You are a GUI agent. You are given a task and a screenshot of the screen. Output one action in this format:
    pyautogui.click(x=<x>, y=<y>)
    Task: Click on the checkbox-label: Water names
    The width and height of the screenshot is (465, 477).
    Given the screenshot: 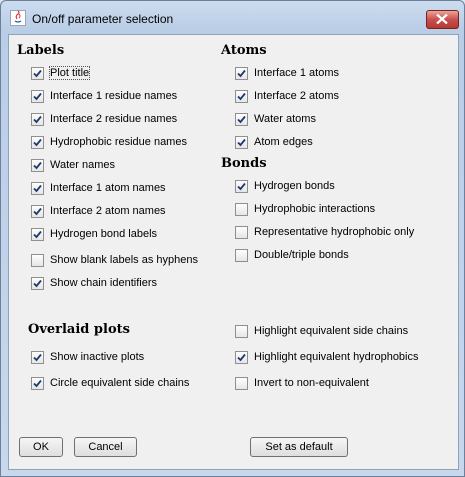 What is the action you would take?
    pyautogui.click(x=83, y=165)
    